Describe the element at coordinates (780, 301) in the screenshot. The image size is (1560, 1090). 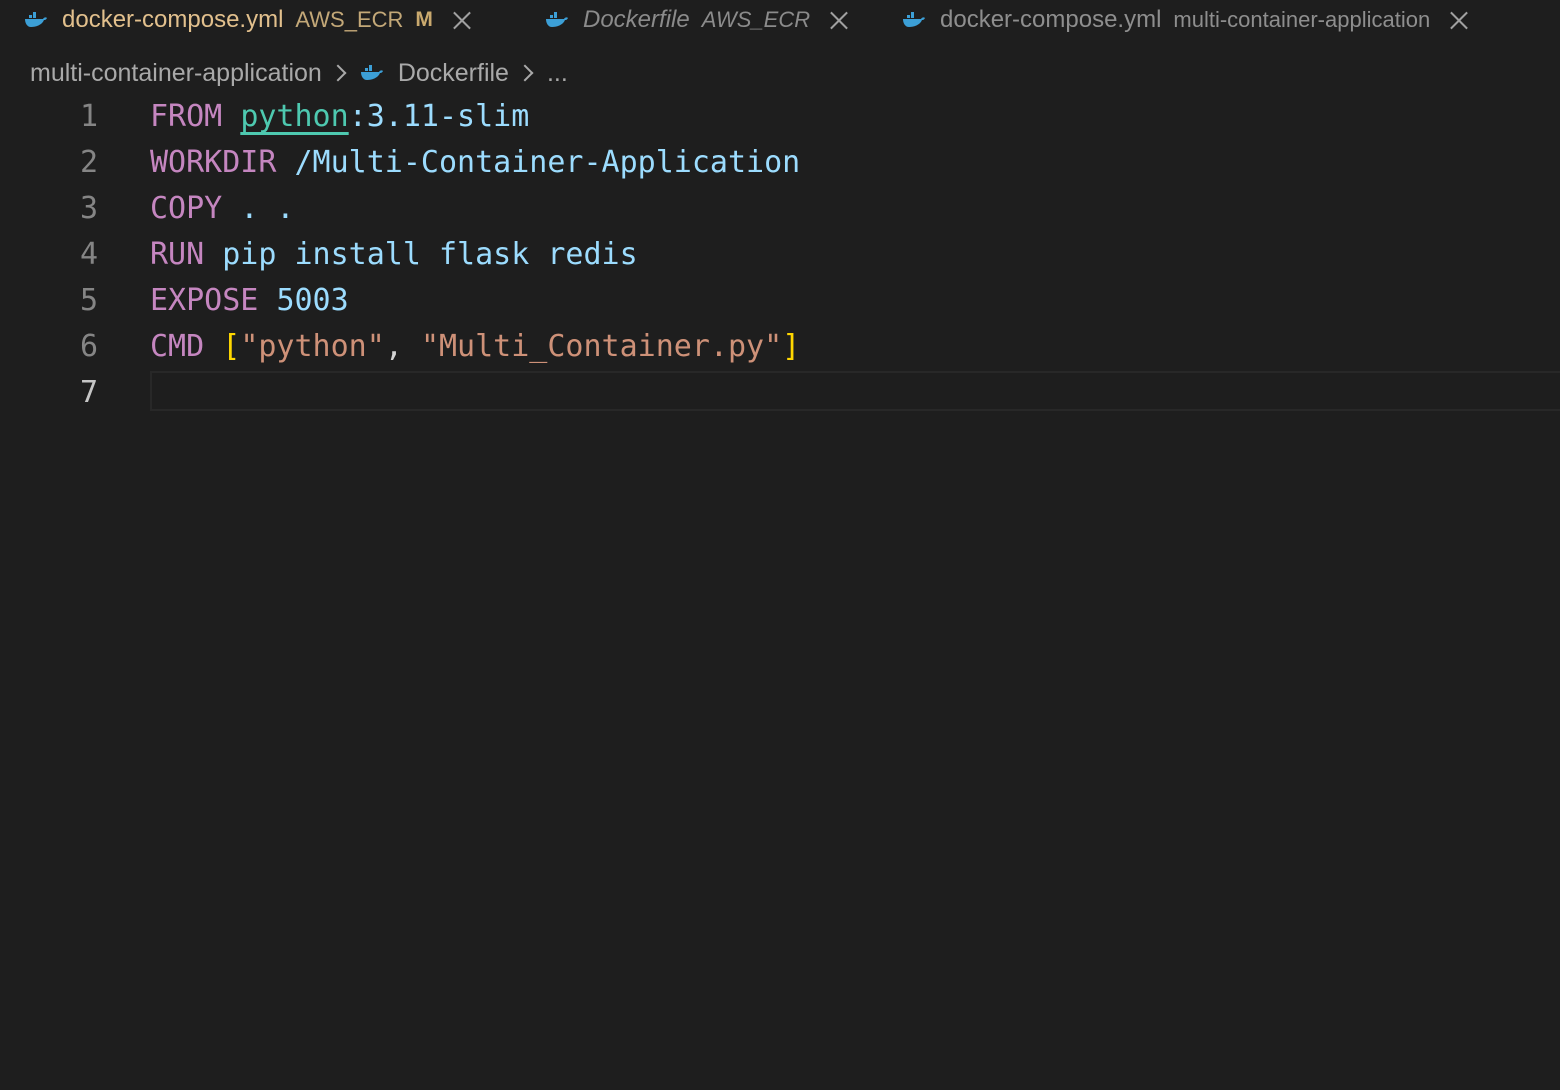
I see `code-line: 5 EXPOSE 5003` at that location.